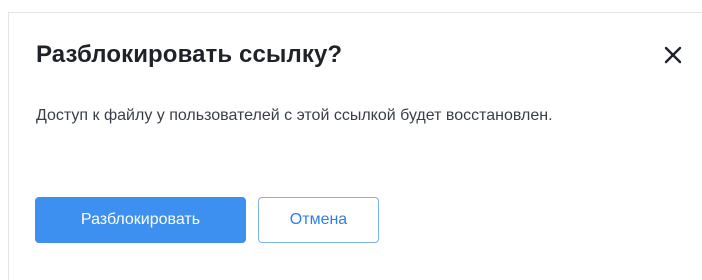 The width and height of the screenshot is (702, 280). What do you see at coordinates (140, 220) in the screenshot?
I see `unblock-button: Разблокировать` at bounding box center [140, 220].